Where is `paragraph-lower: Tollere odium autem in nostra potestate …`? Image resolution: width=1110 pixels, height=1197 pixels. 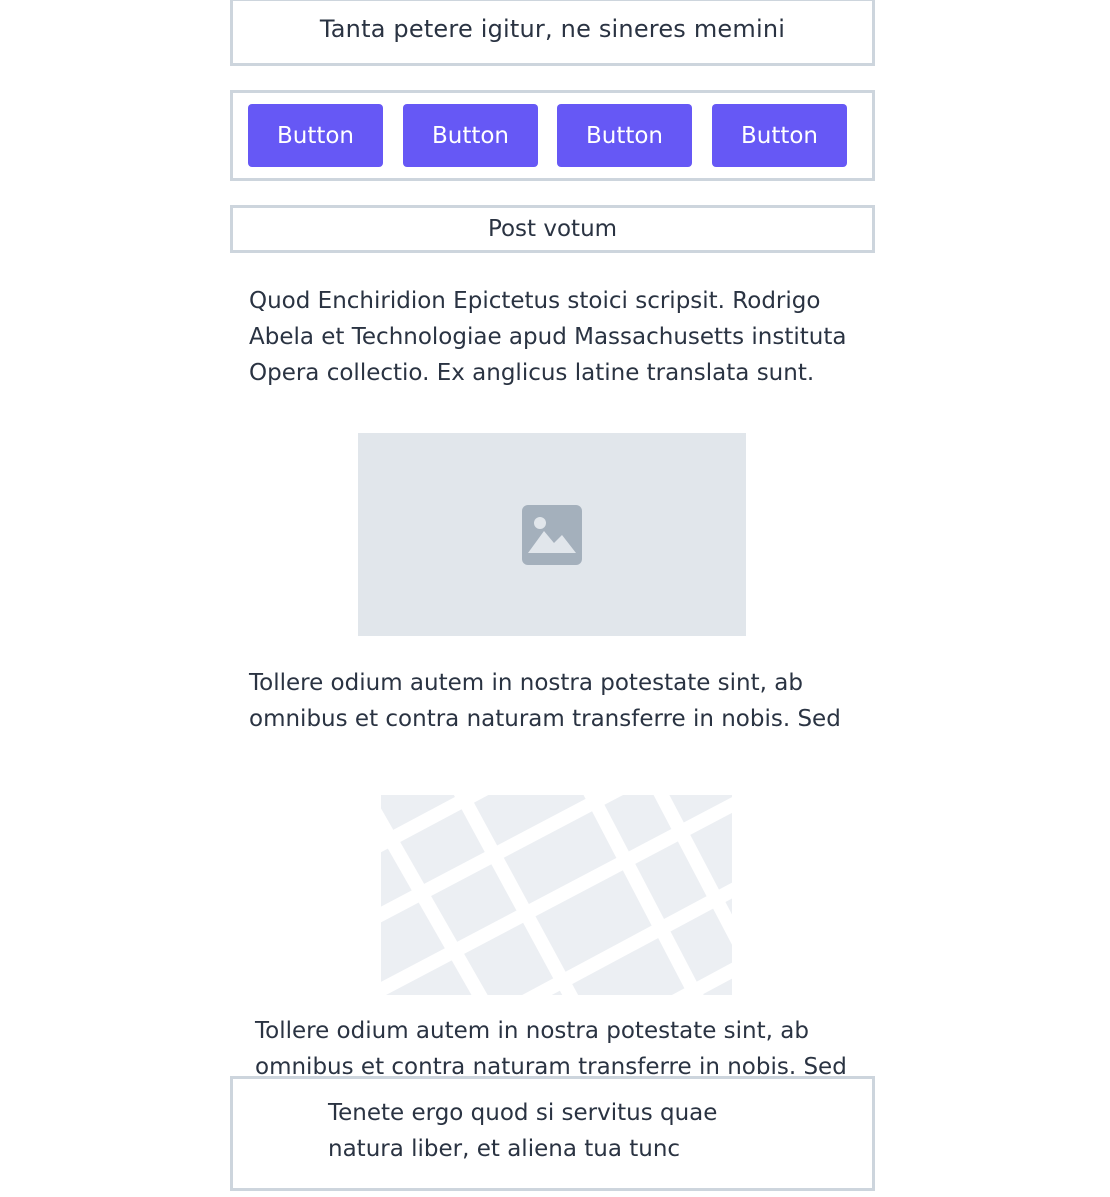 paragraph-lower: Tollere odium autem in nostra potestate … is located at coordinates (575, 1049).